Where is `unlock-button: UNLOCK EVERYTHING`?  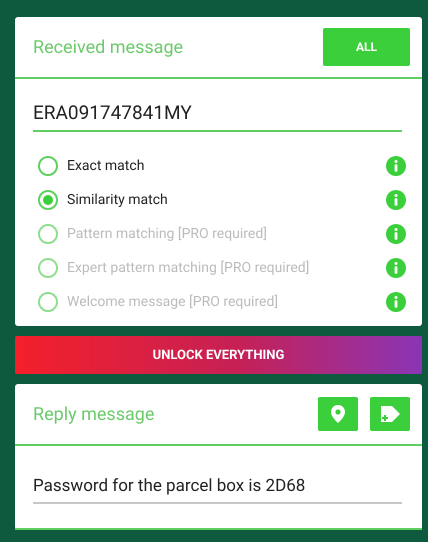 unlock-button: UNLOCK EVERYTHING is located at coordinates (218, 355).